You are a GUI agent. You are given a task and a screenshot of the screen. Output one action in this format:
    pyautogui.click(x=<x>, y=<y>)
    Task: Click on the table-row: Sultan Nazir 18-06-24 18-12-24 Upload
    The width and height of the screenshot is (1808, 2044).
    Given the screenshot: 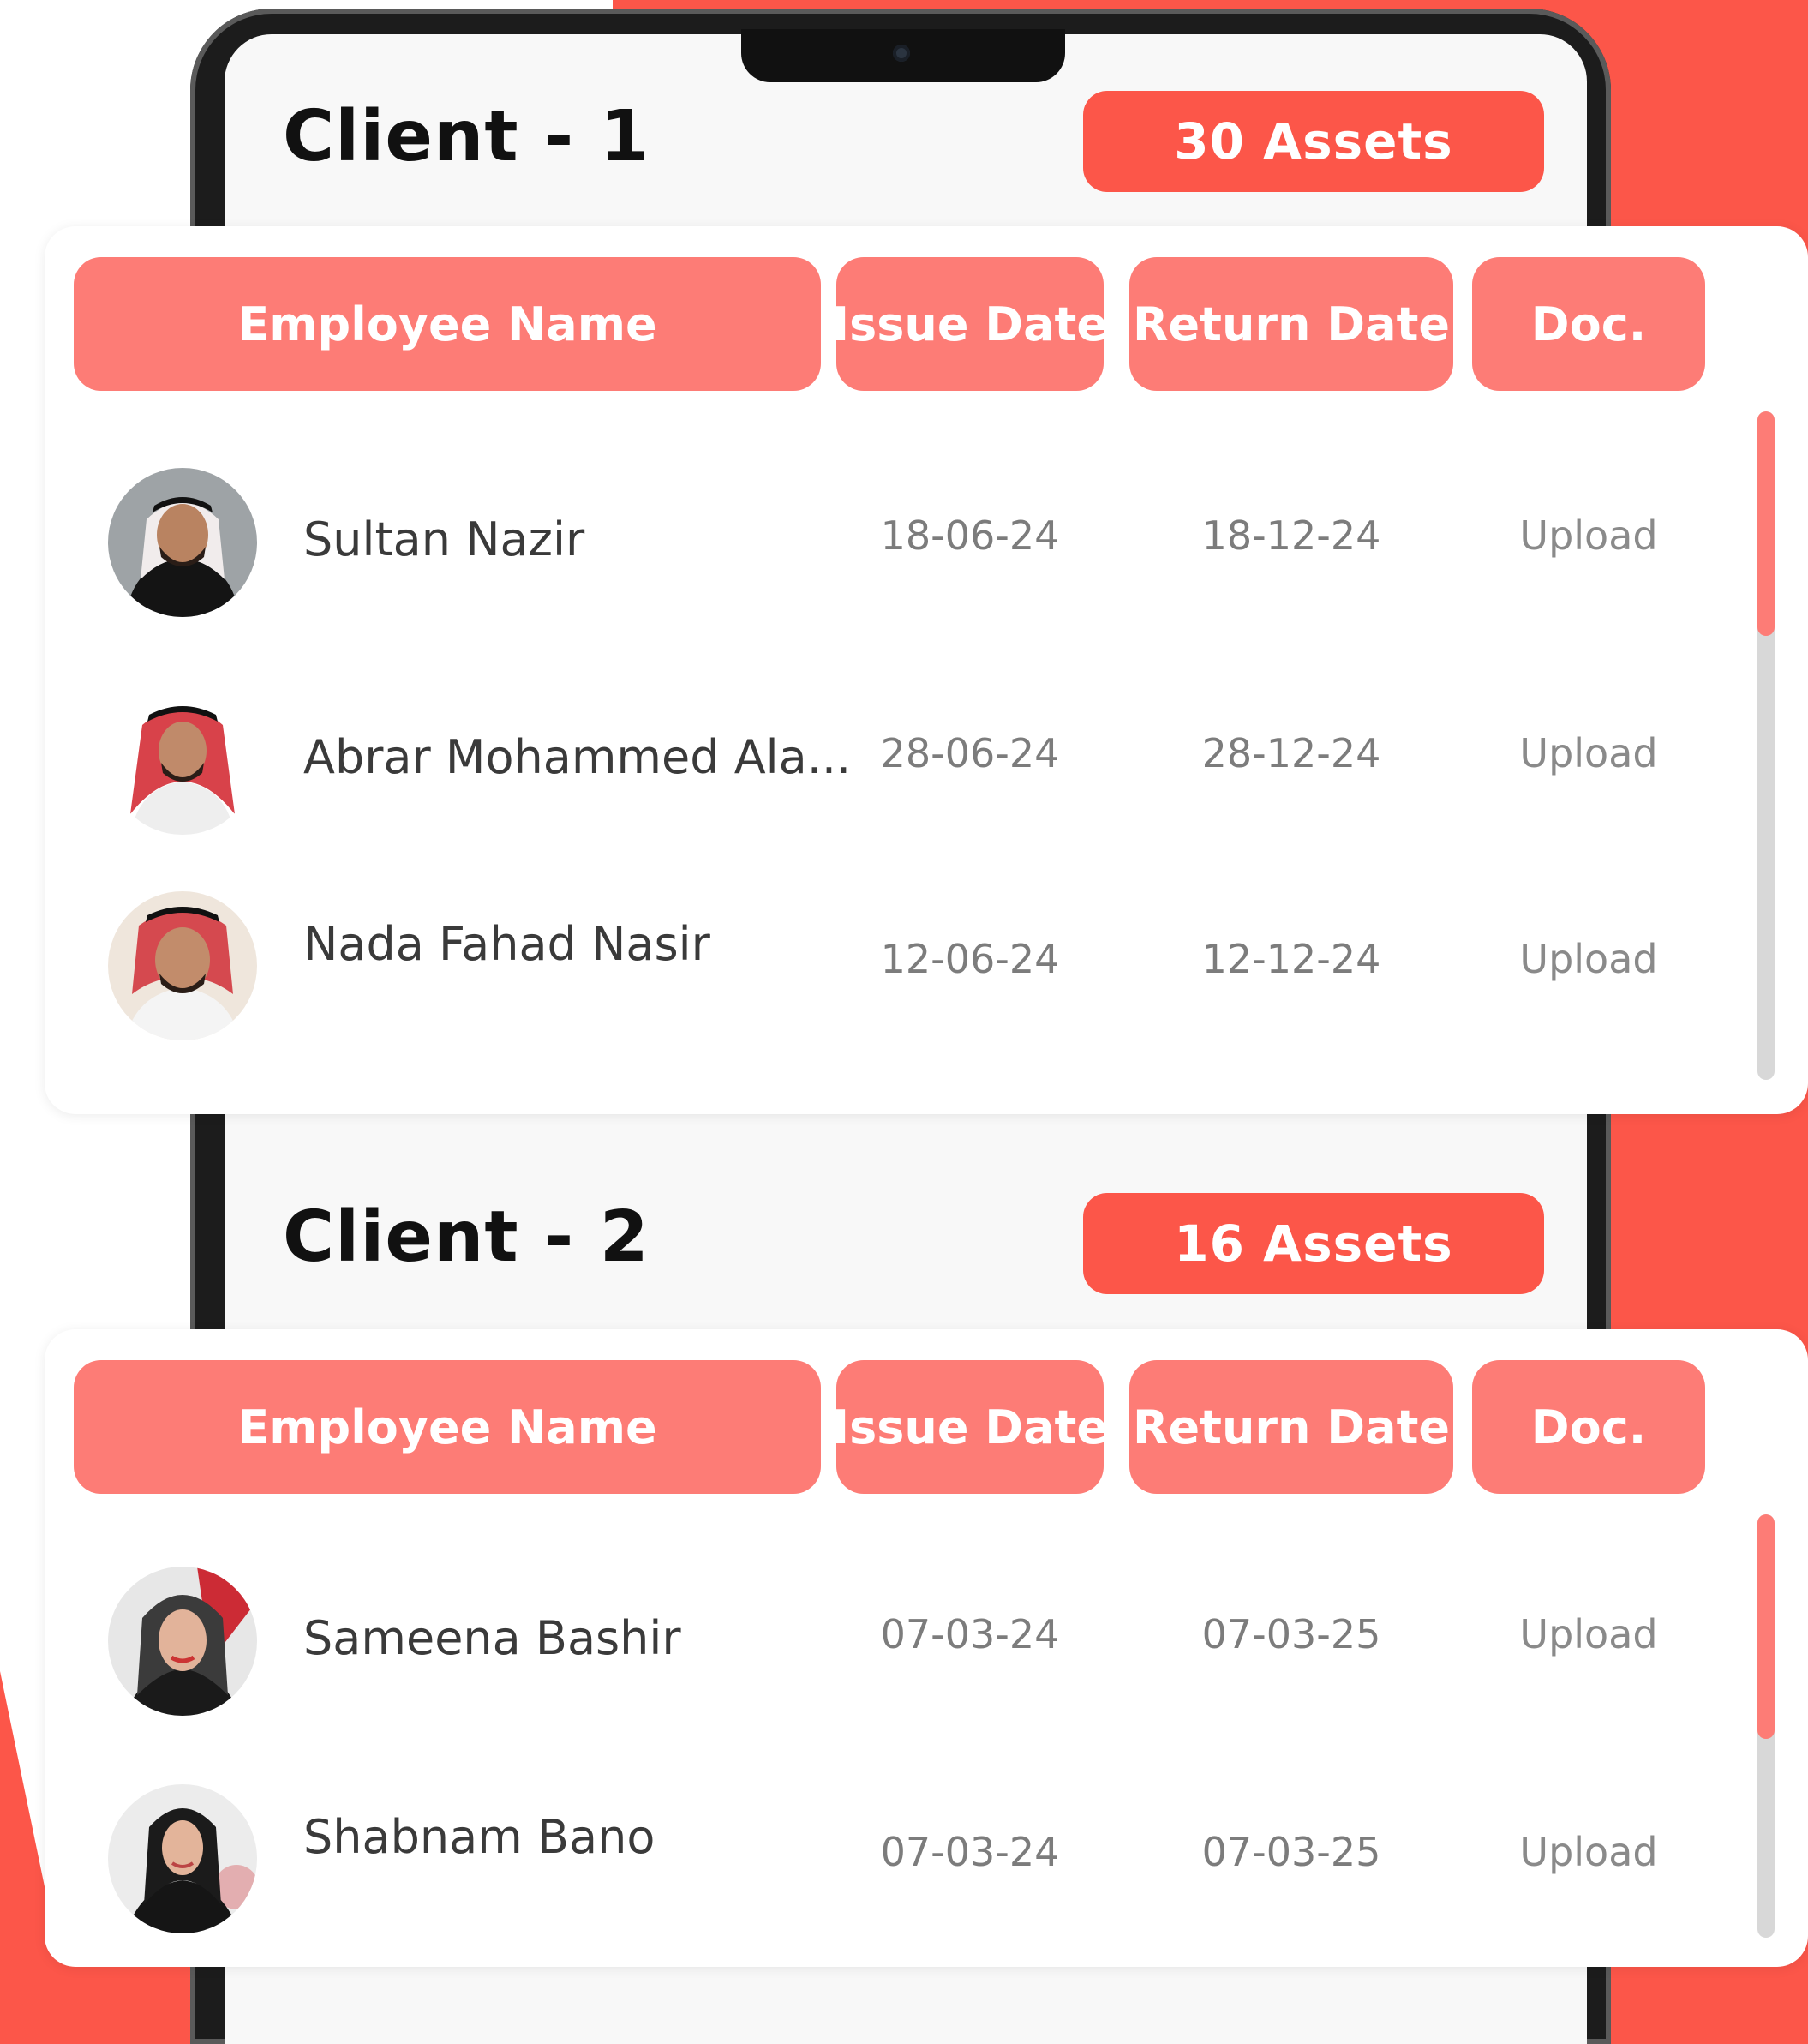 What is the action you would take?
    pyautogui.click(x=893, y=545)
    